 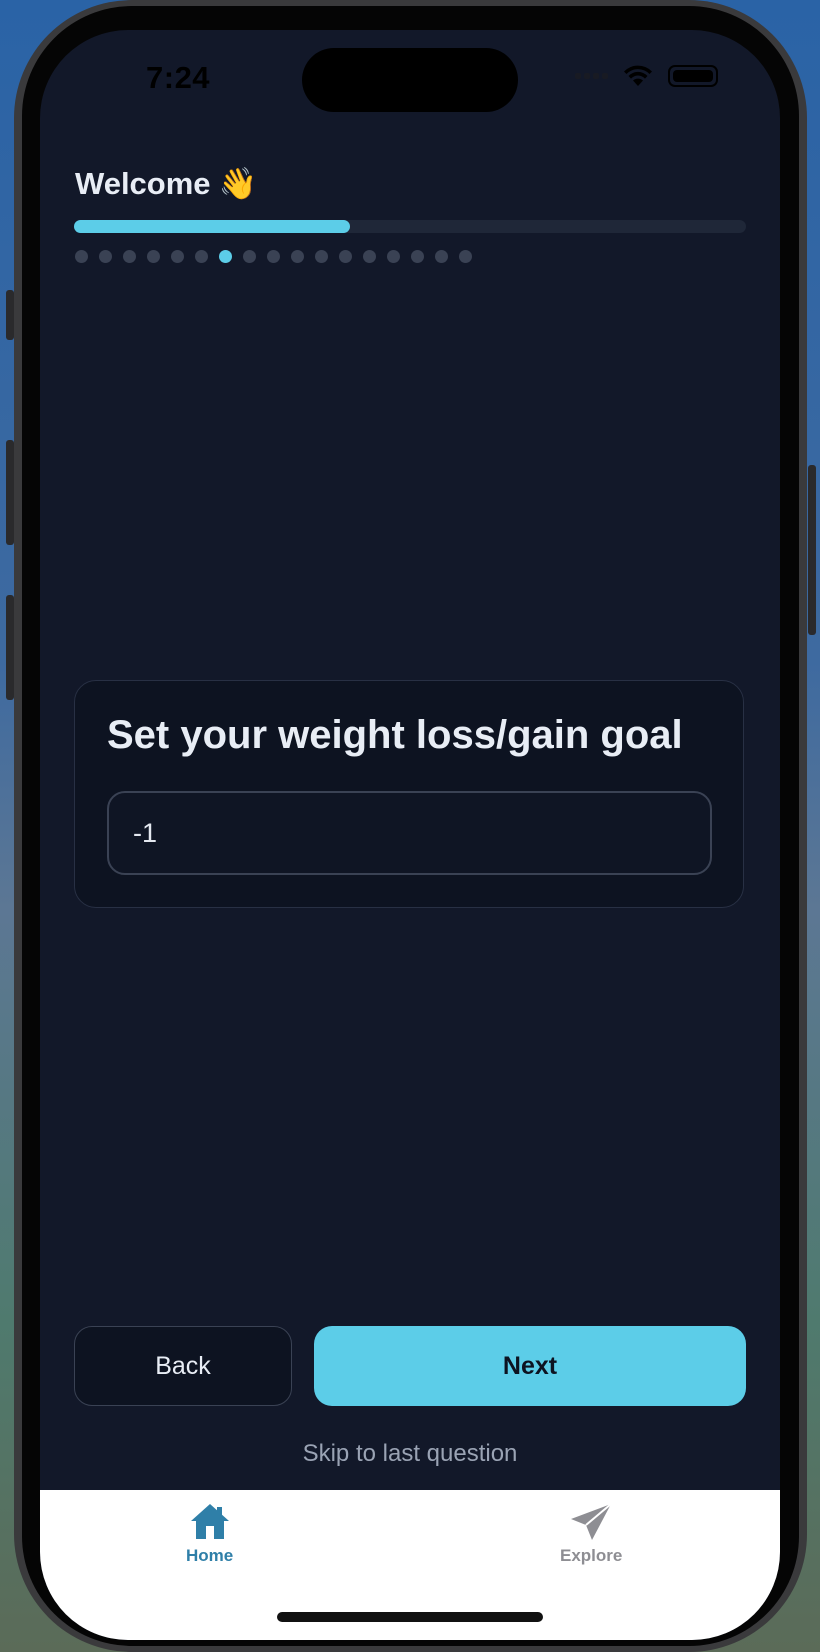 I want to click on paper-plane-icon, so click(x=591, y=1521).